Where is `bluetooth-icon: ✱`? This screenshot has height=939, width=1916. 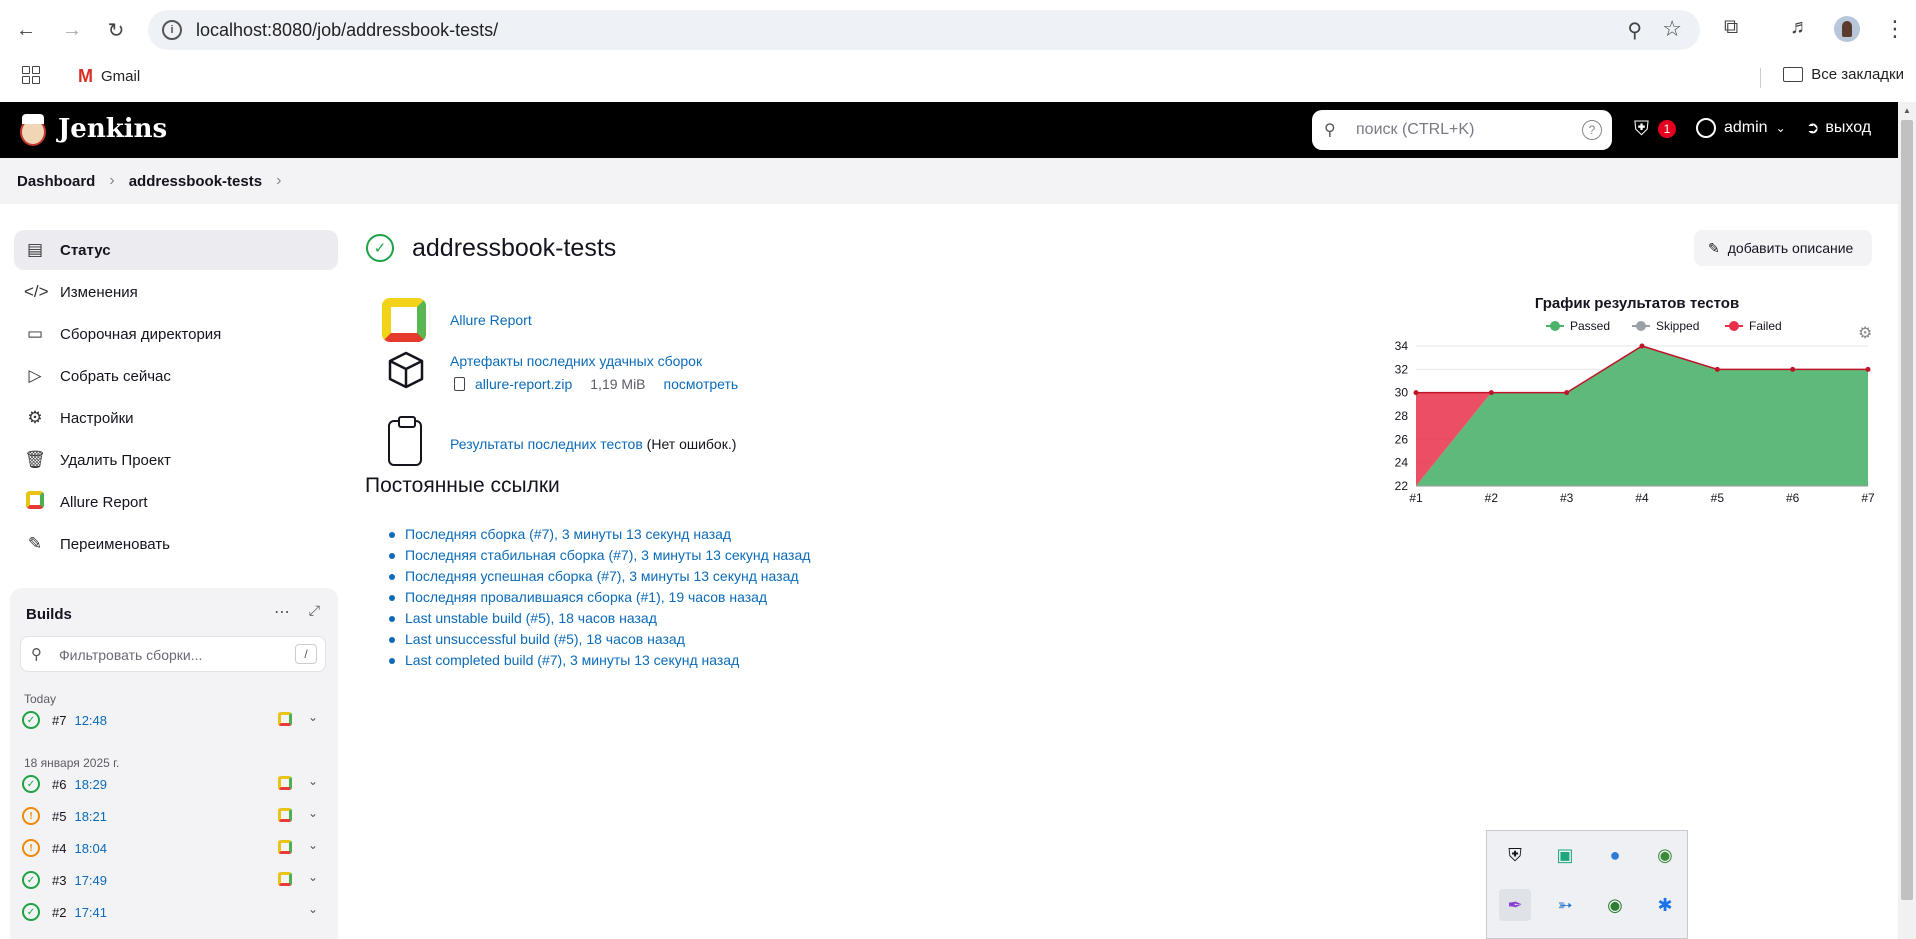 bluetooth-icon: ✱ is located at coordinates (1665, 905).